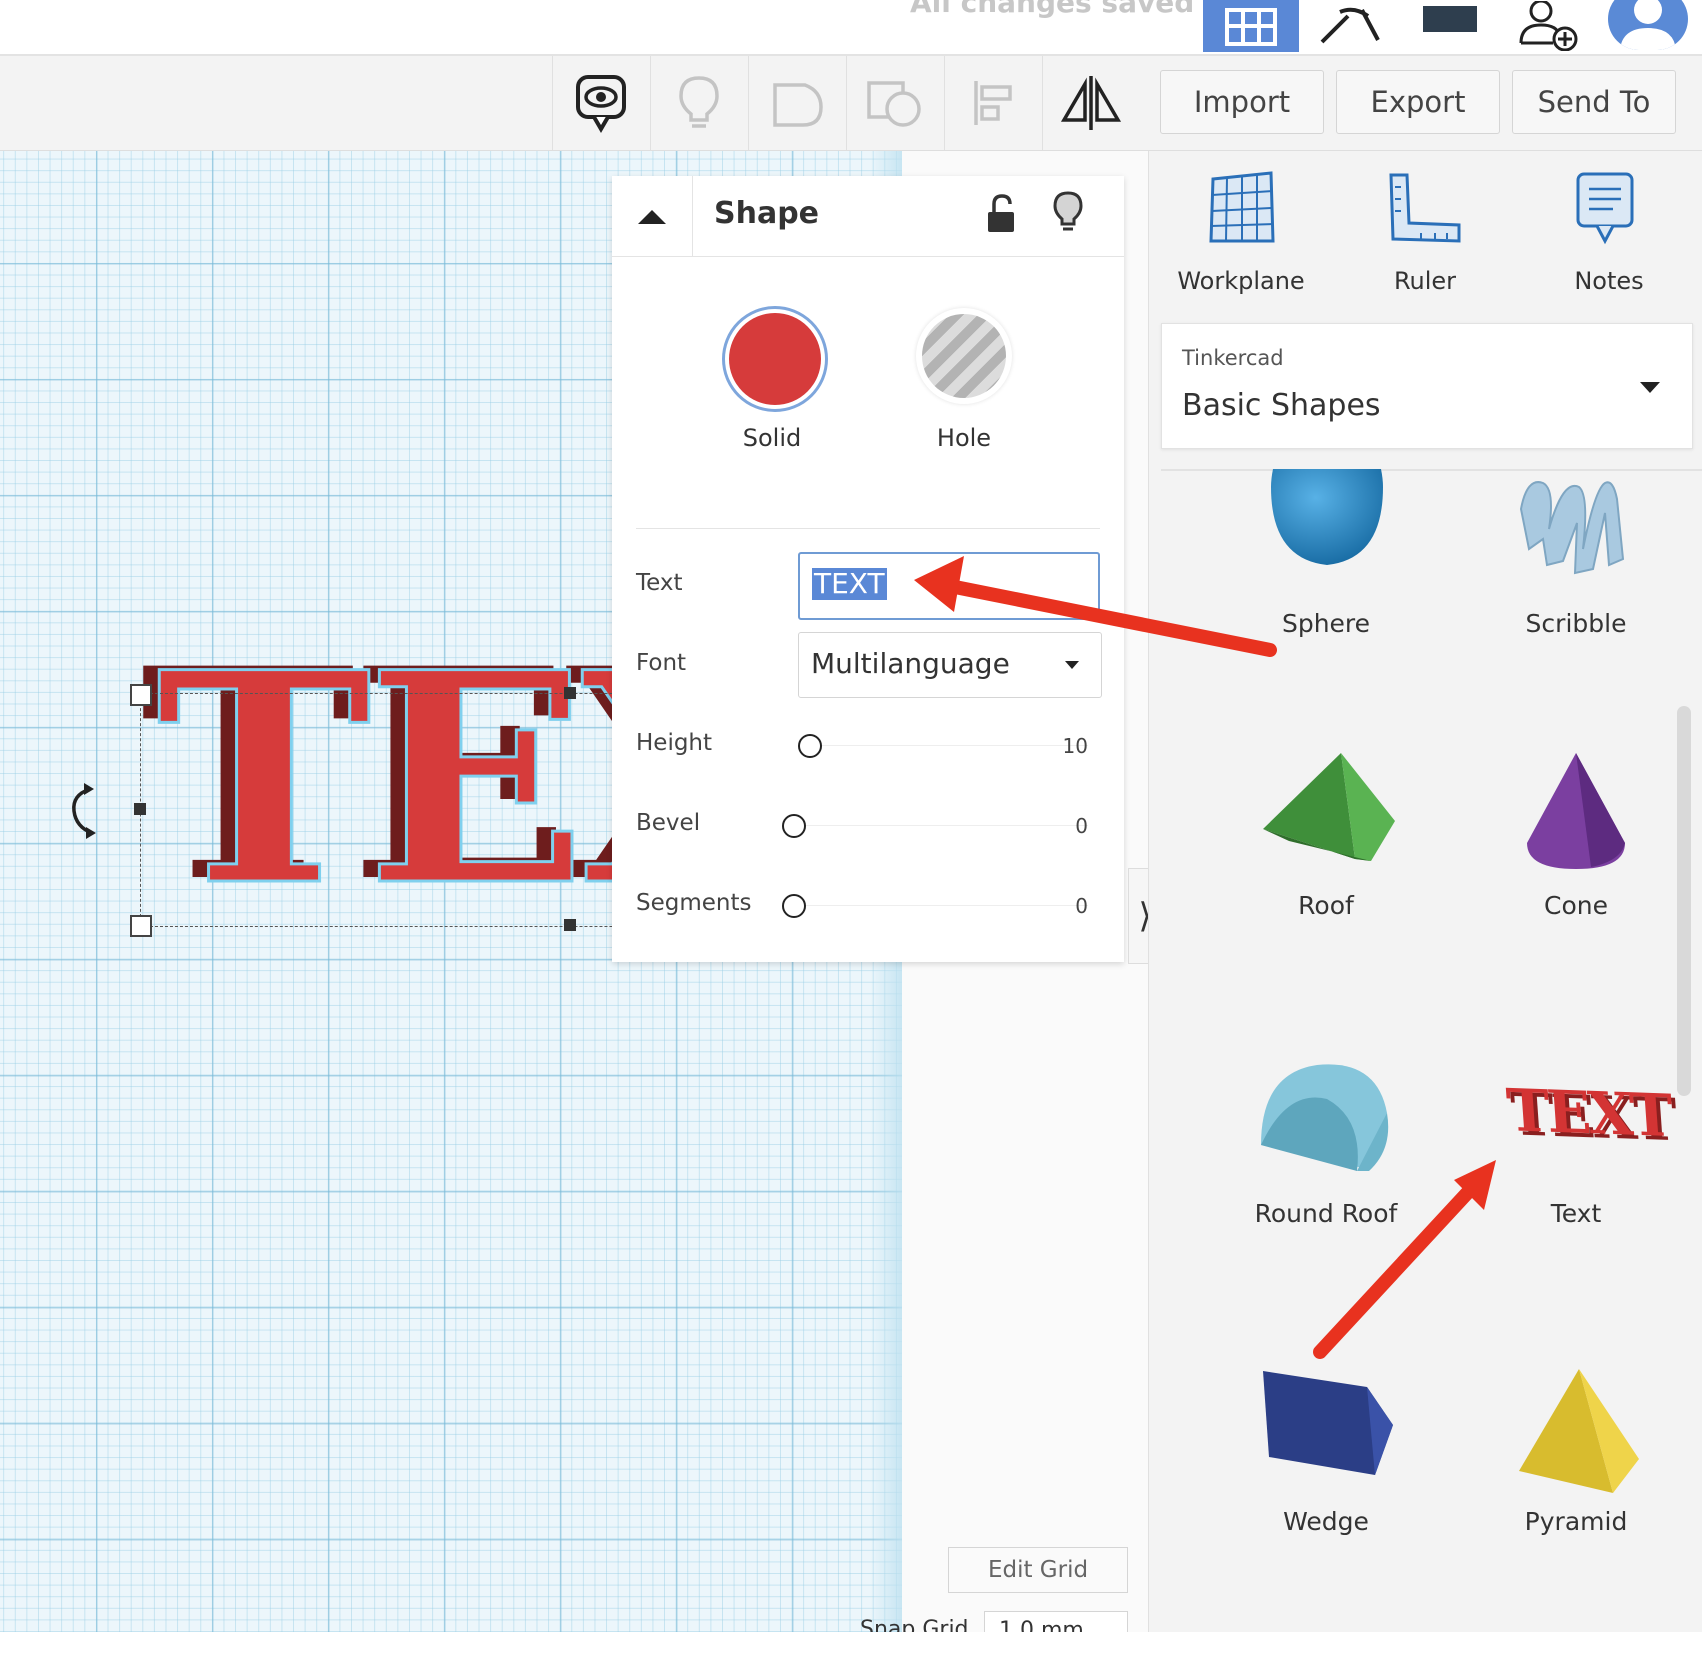 This screenshot has width=1702, height=1667. I want to click on shape-scribble: Scribble, so click(1576, 619).